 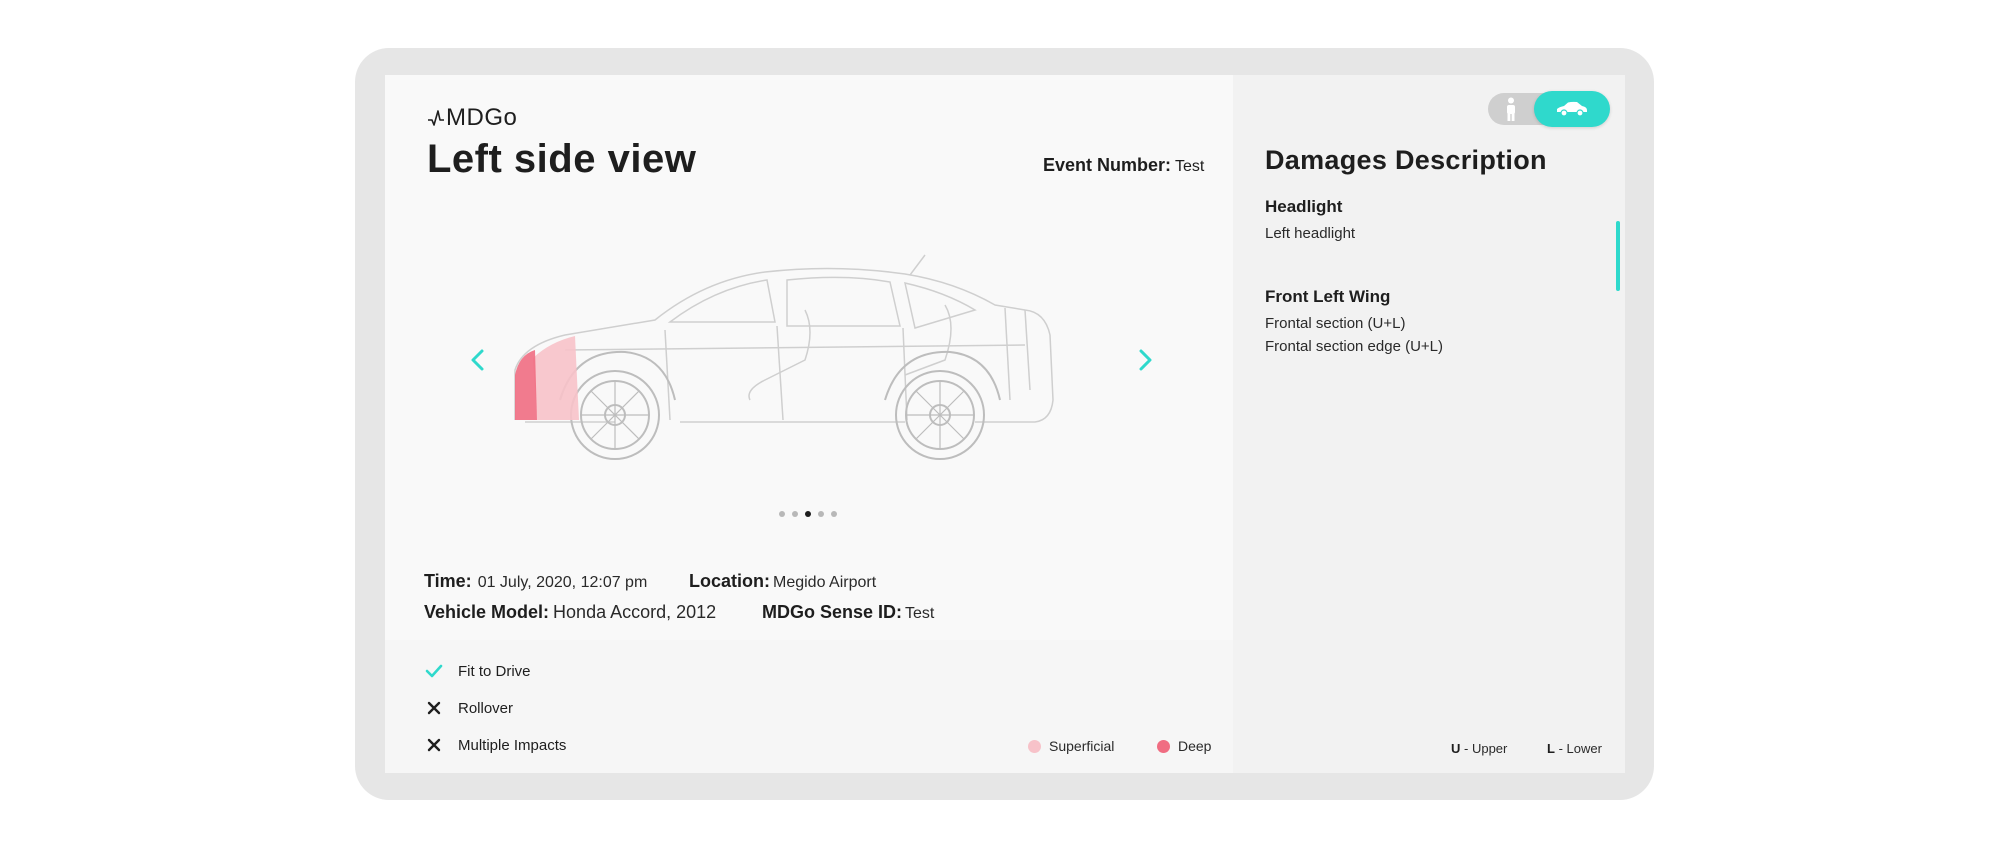 I want to click on status-rollover: Rollover, so click(x=468, y=708).